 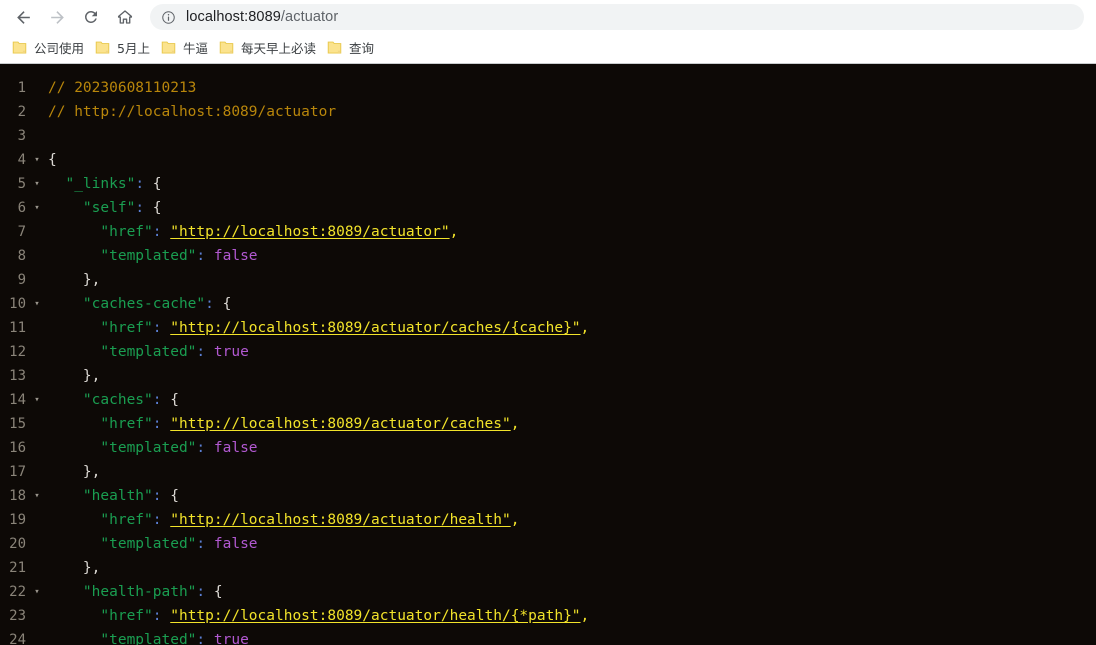 I want to click on address-bar-text: localhost:8089/actuator, so click(x=262, y=17).